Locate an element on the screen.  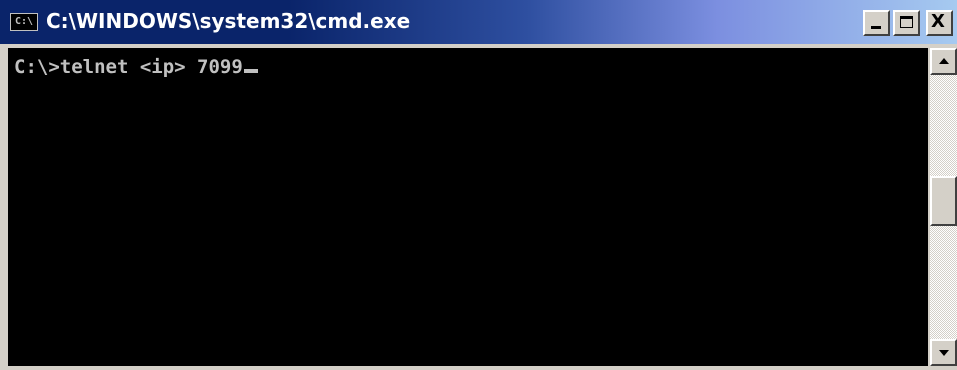
icon-label: C:\ is located at coordinates (24, 21).